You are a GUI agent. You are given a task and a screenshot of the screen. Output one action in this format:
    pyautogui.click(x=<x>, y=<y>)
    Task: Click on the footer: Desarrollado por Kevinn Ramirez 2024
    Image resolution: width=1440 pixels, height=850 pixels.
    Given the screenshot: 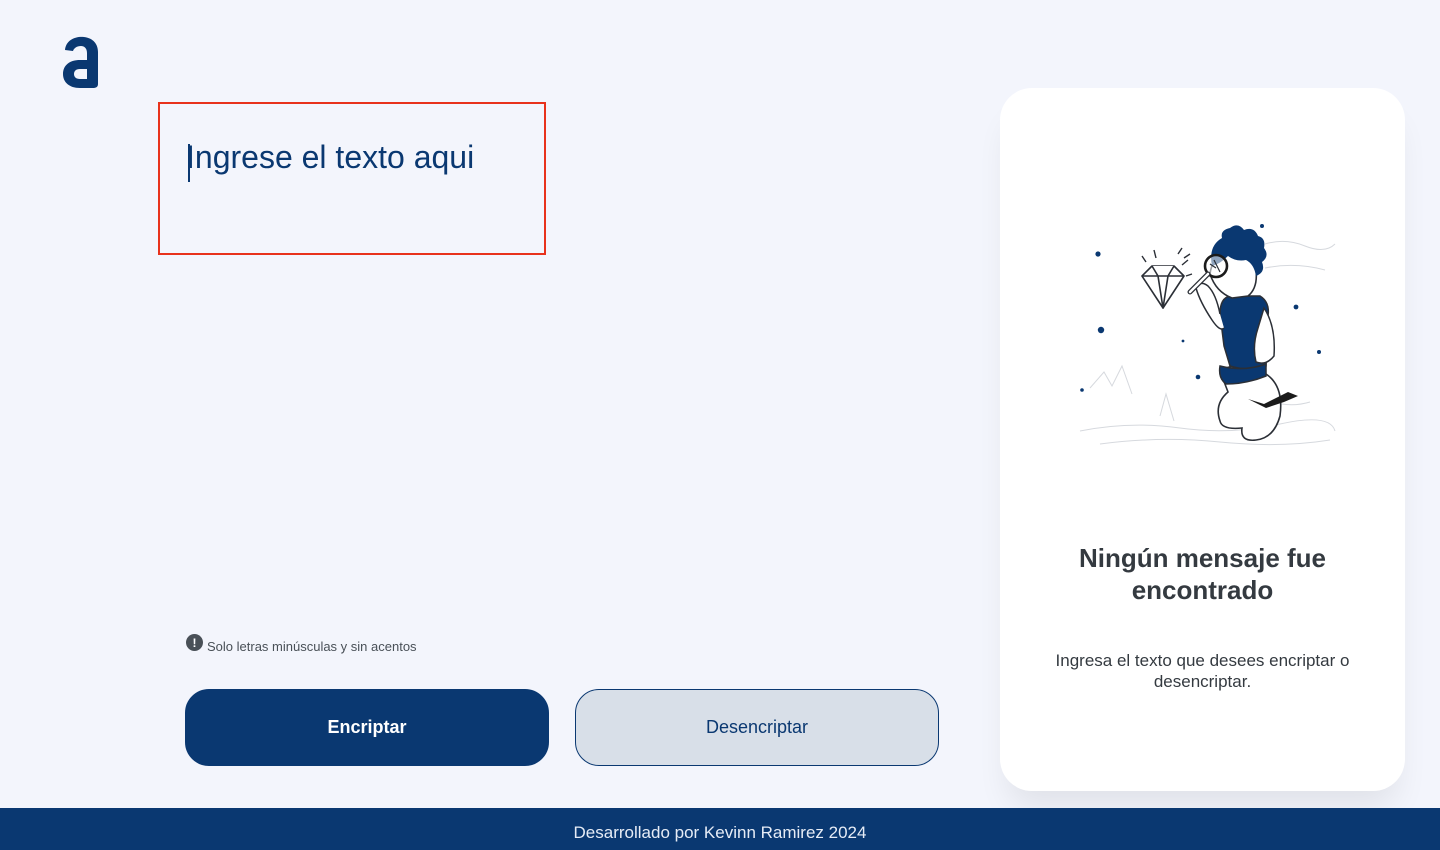 What is the action you would take?
    pyautogui.click(x=720, y=829)
    